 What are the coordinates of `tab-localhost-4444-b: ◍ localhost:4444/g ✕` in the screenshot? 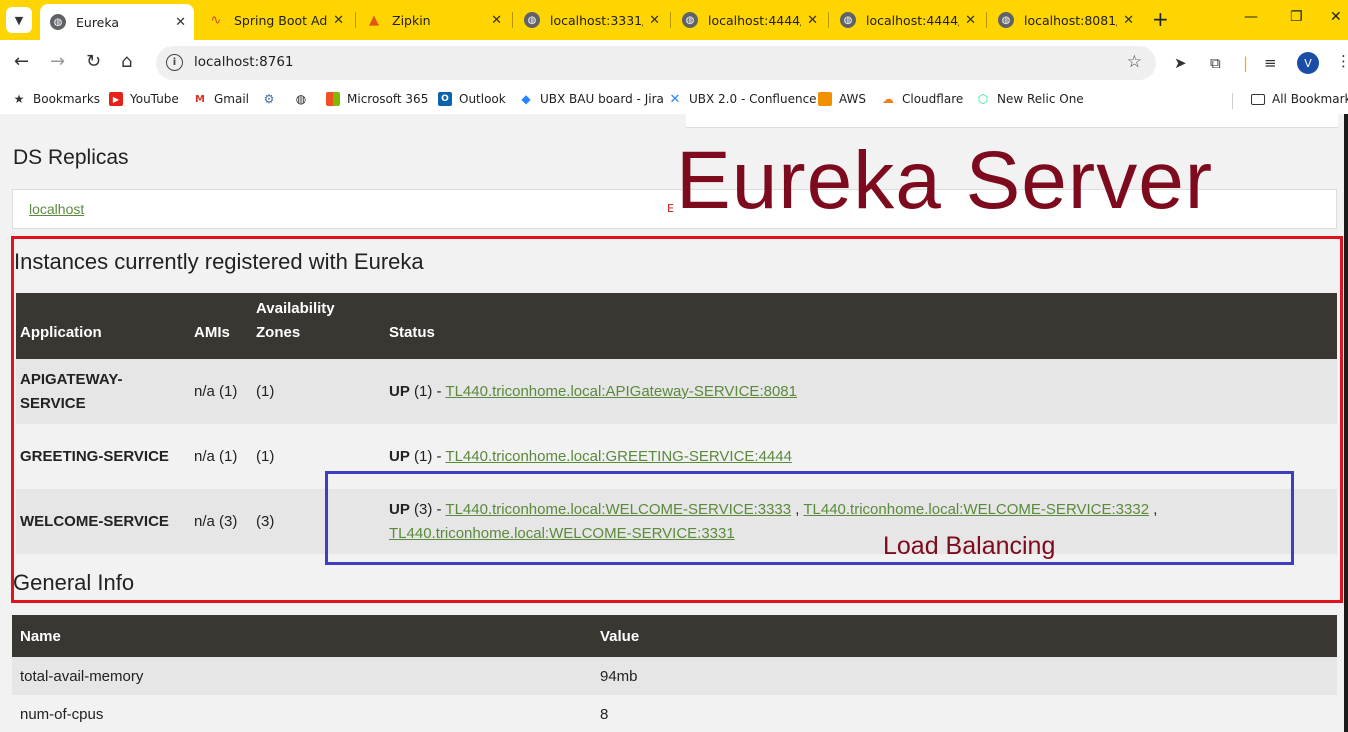 It's located at (907, 20).